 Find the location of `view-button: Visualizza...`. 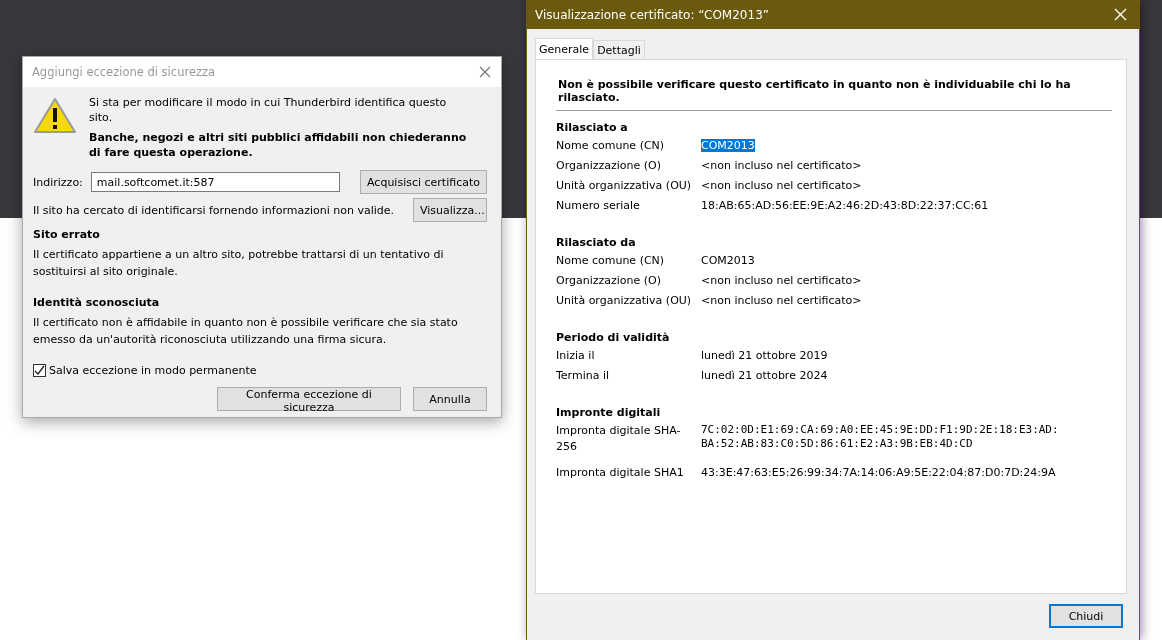

view-button: Visualizza... is located at coordinates (450, 210).